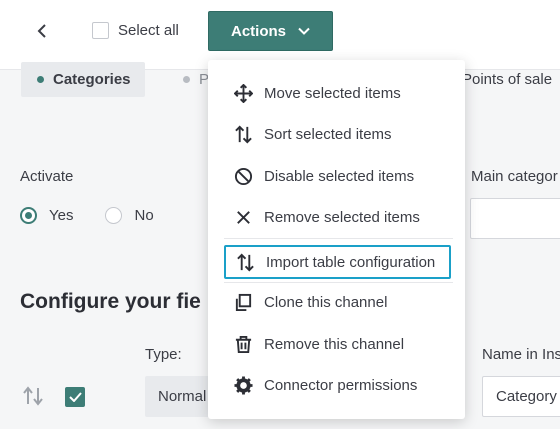 The height and width of the screenshot is (429, 560). I want to click on menu-item-move-selected: Move selected items, so click(337, 93).